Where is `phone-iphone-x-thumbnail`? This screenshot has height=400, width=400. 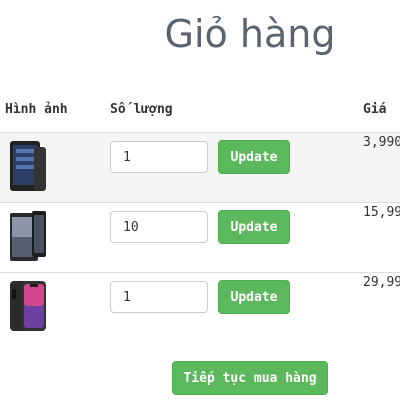
phone-iphone-x-thumbnail is located at coordinates (28, 306).